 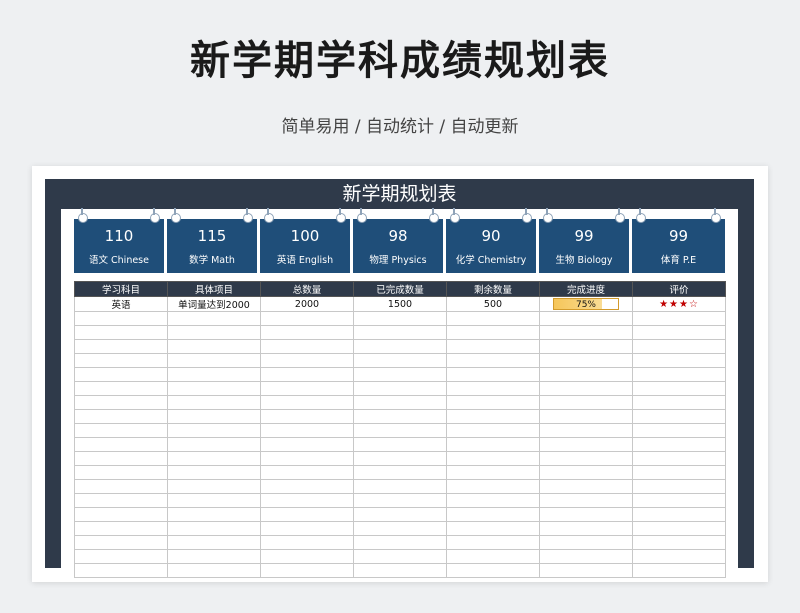 What do you see at coordinates (678, 240) in the screenshot?
I see `score-card-pe: 99 体育 P.E` at bounding box center [678, 240].